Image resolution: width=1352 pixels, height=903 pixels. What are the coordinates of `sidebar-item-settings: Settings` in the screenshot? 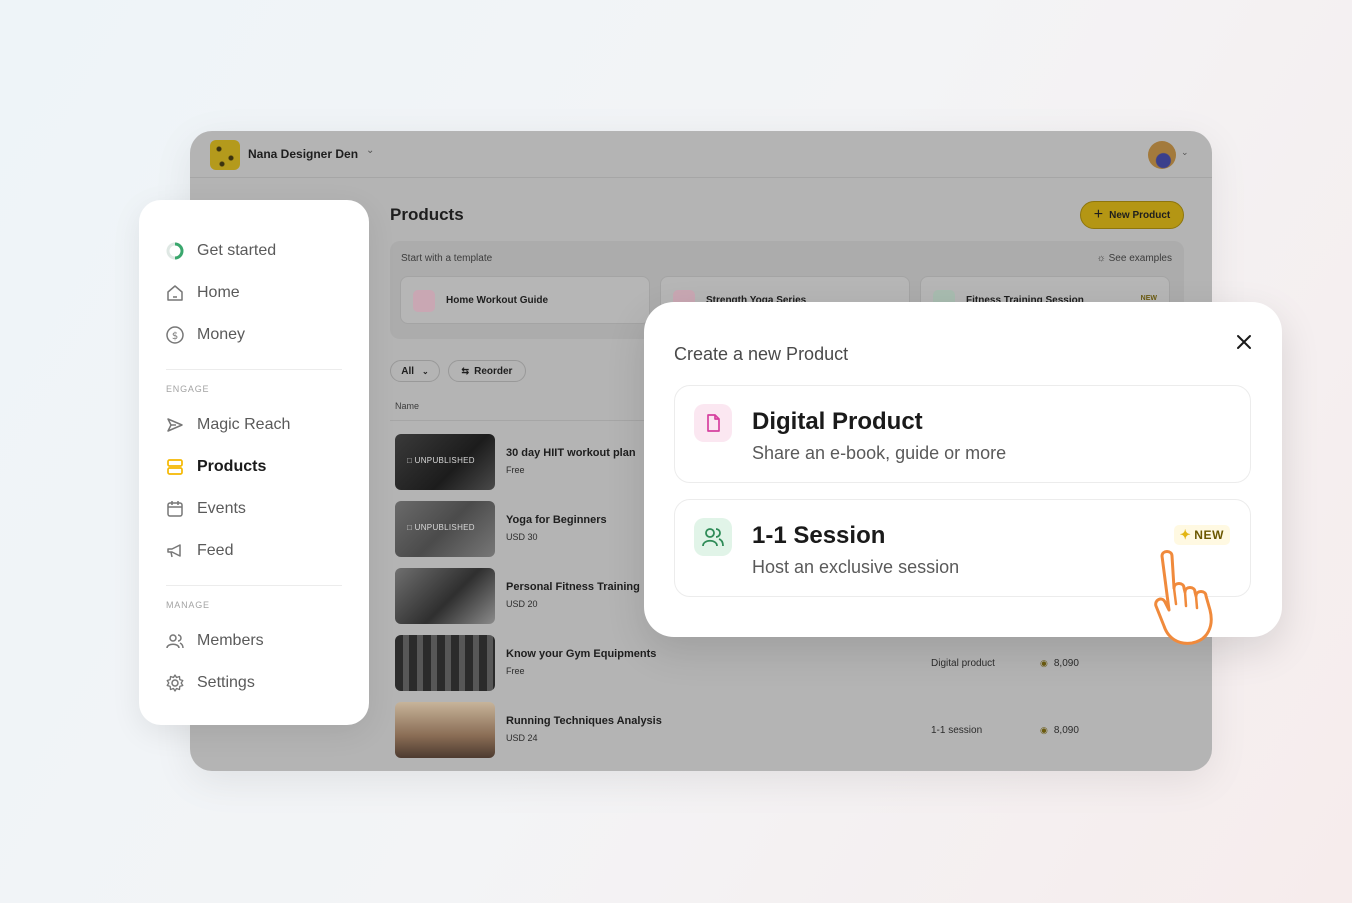 It's located at (210, 683).